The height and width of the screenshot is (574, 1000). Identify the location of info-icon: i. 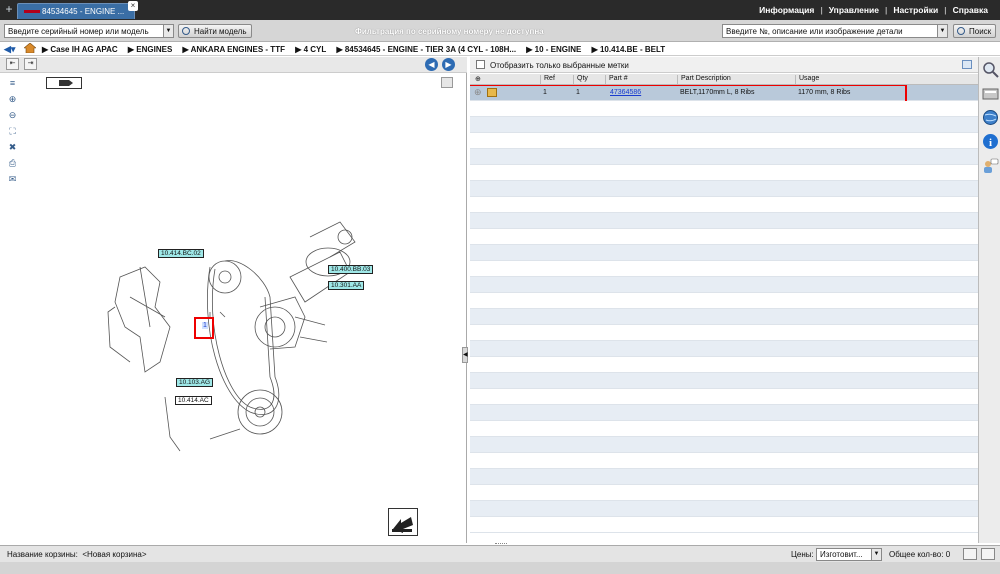
(990, 141).